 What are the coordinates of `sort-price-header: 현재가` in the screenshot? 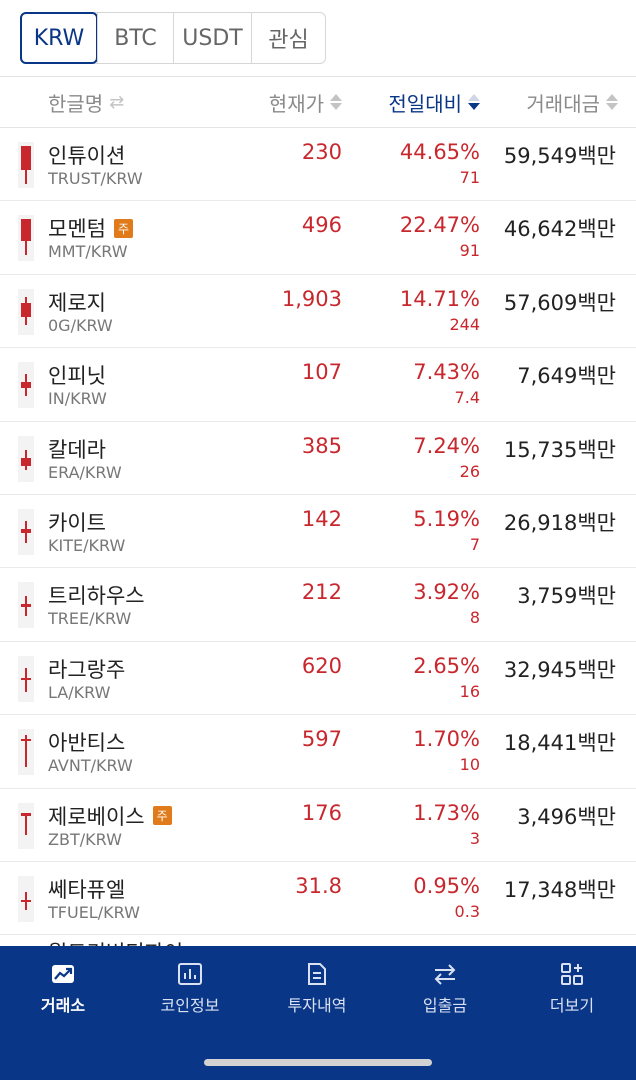 It's located at (305, 102).